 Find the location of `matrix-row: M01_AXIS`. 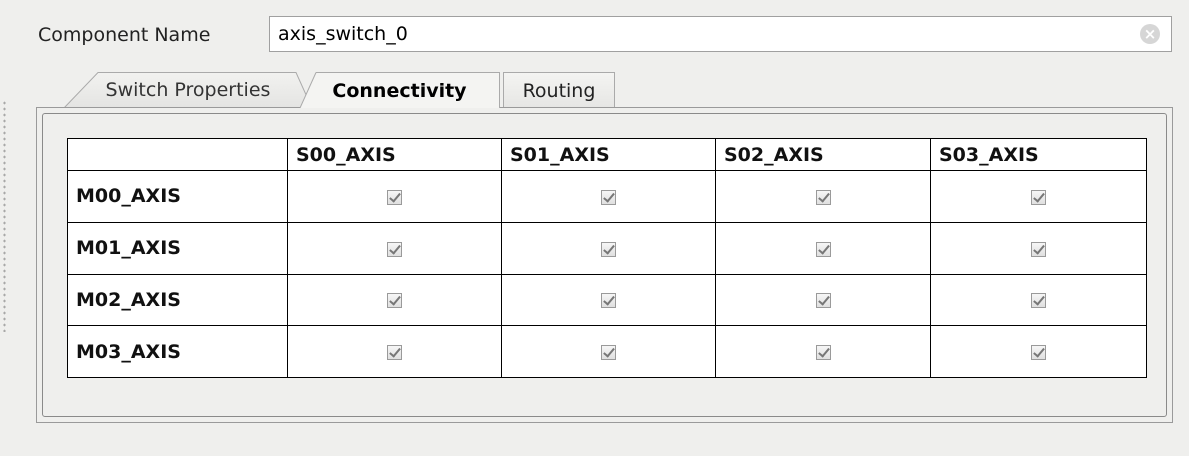

matrix-row: M01_AXIS is located at coordinates (607, 248).